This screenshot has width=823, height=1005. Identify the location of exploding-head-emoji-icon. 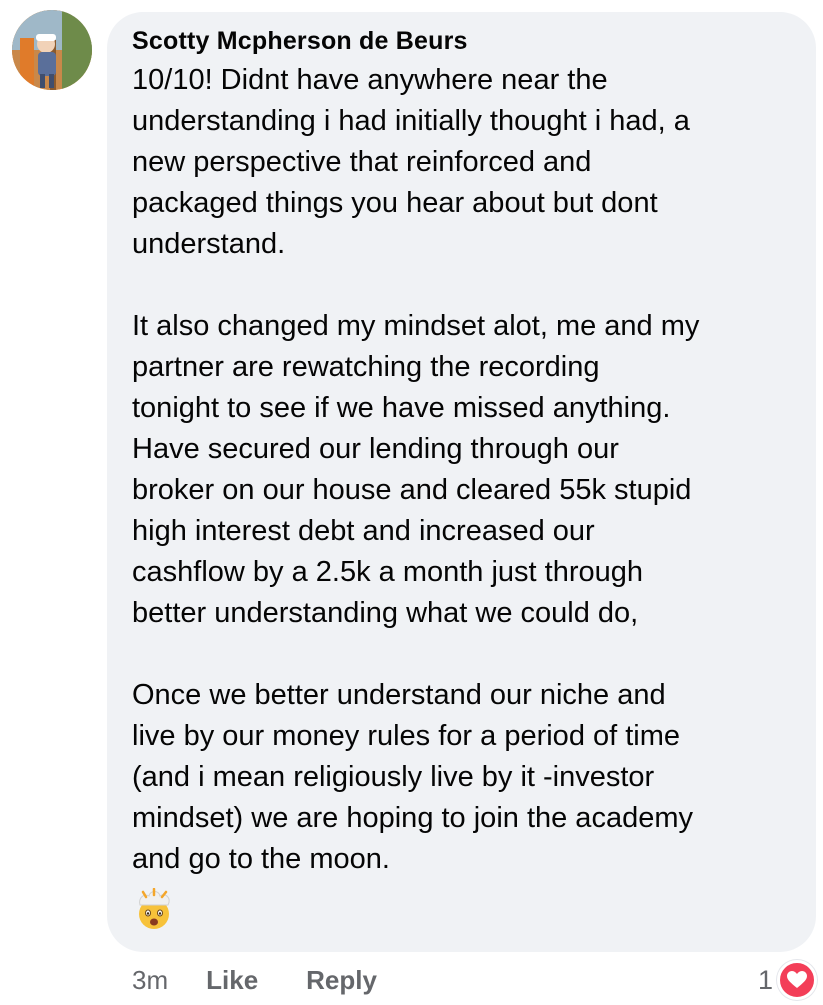
(154, 909).